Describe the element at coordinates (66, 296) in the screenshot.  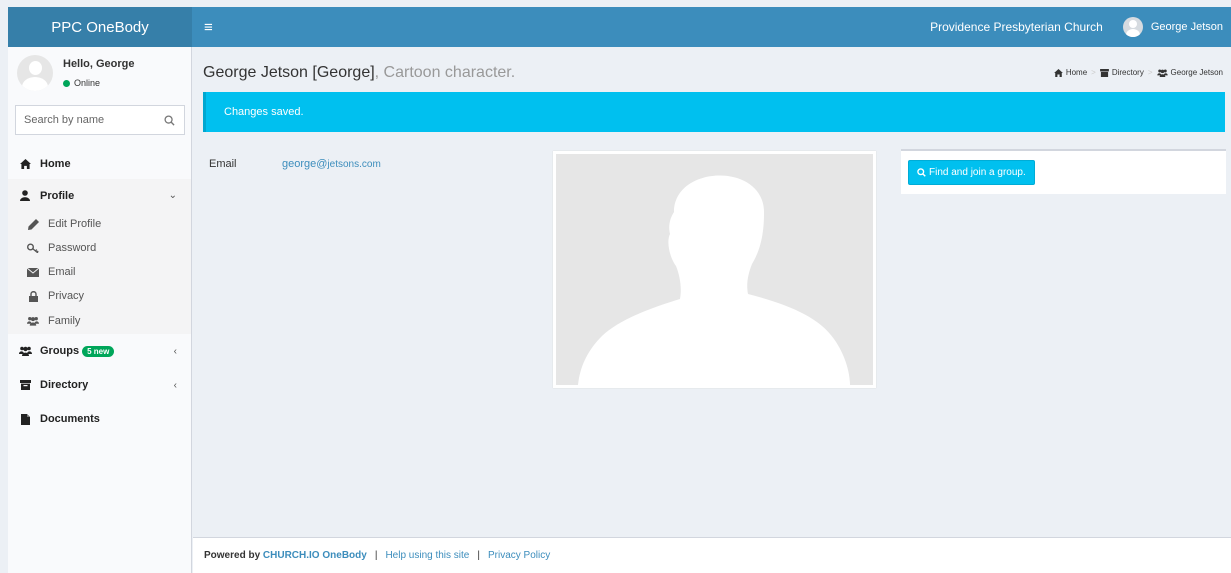
I see `sidebar-subitem-label: Privacy` at that location.